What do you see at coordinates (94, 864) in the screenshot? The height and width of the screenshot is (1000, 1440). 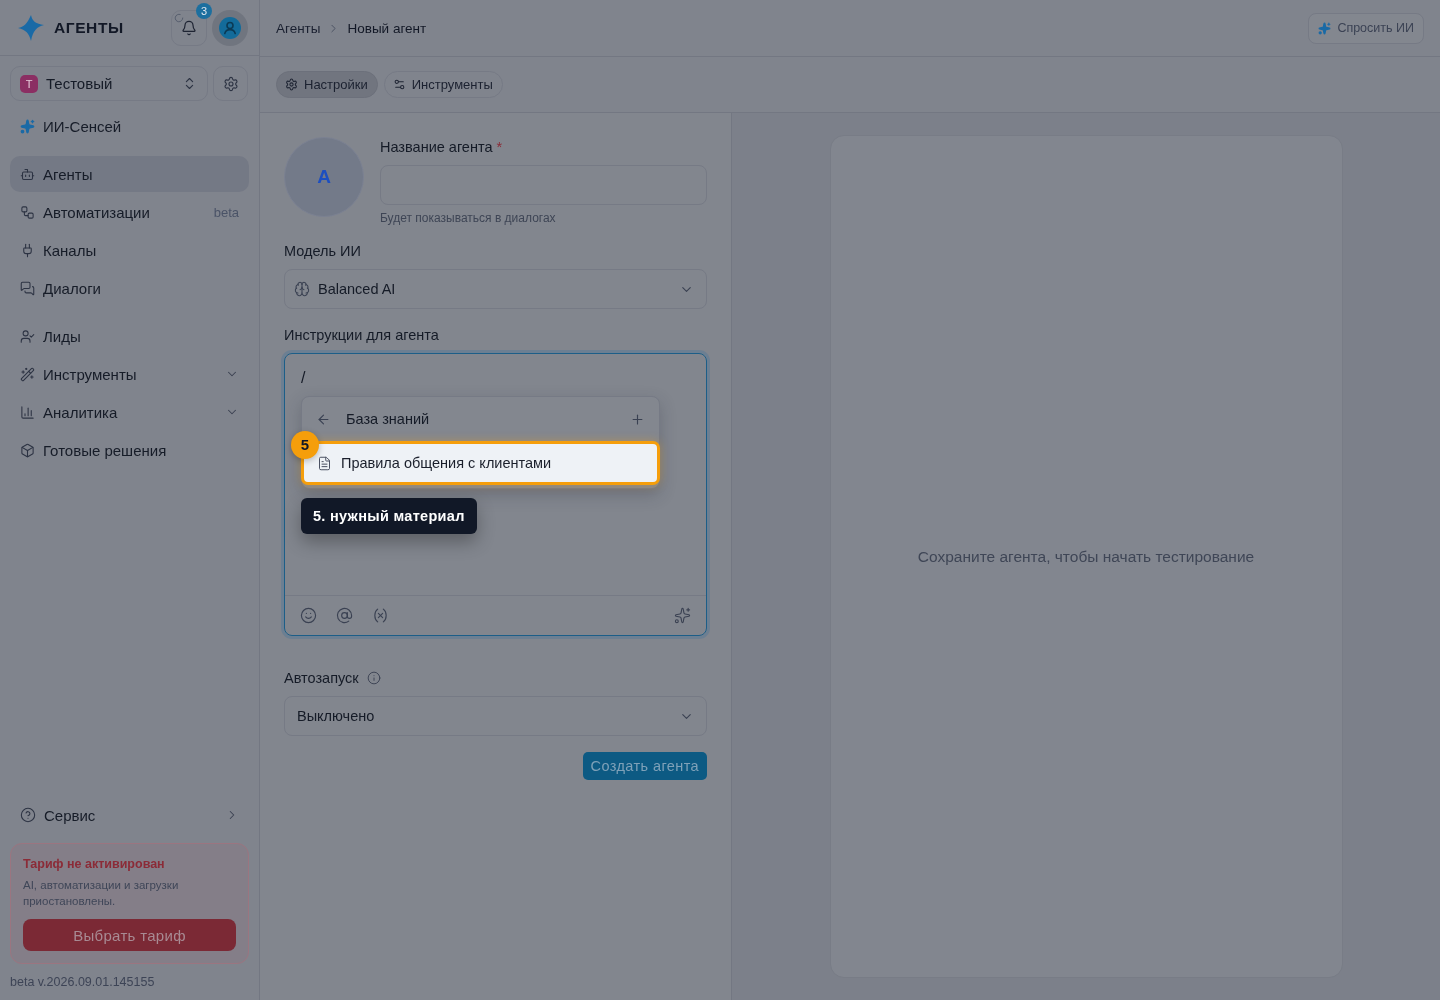 I see `plan-title: Тариф не активирован` at bounding box center [94, 864].